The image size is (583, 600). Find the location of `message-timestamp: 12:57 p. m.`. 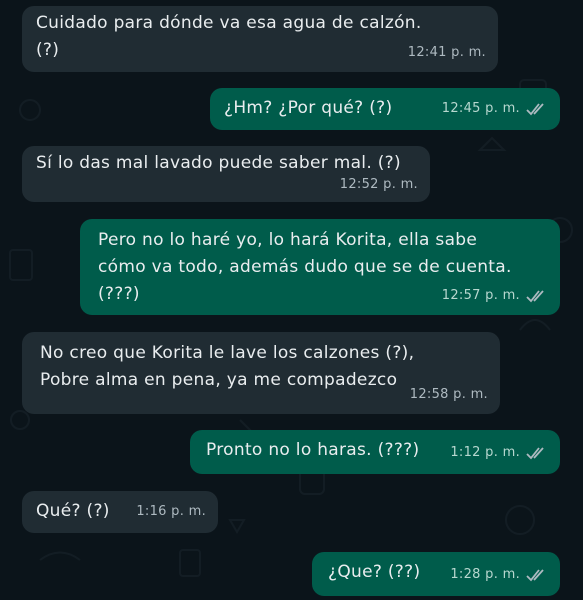

message-timestamp: 12:57 p. m. is located at coordinates (480, 295).